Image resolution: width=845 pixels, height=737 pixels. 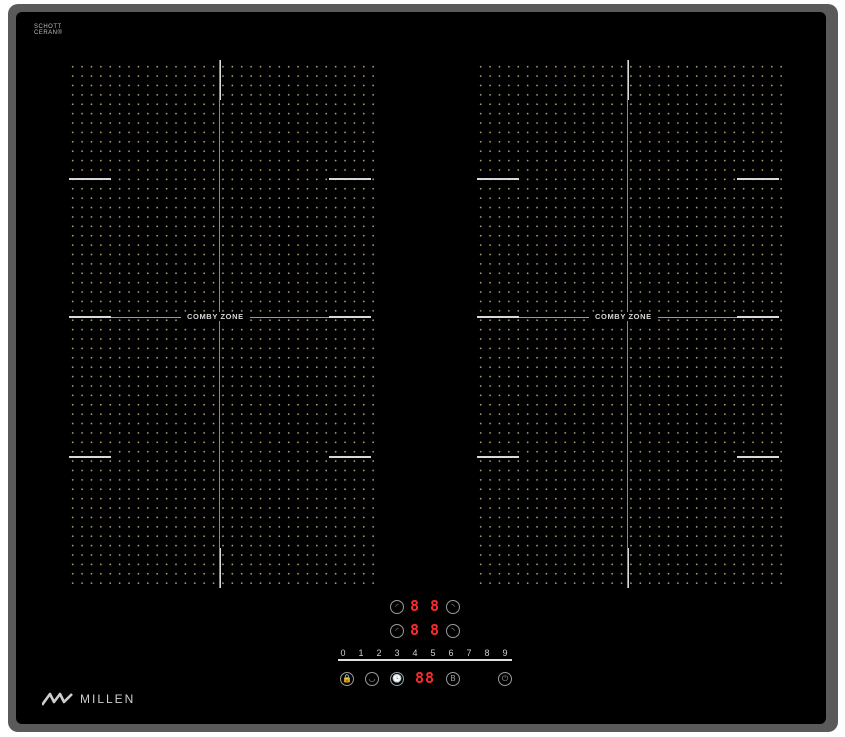 What do you see at coordinates (48, 33) in the screenshot?
I see `glass-brand-line2: CERAN®` at bounding box center [48, 33].